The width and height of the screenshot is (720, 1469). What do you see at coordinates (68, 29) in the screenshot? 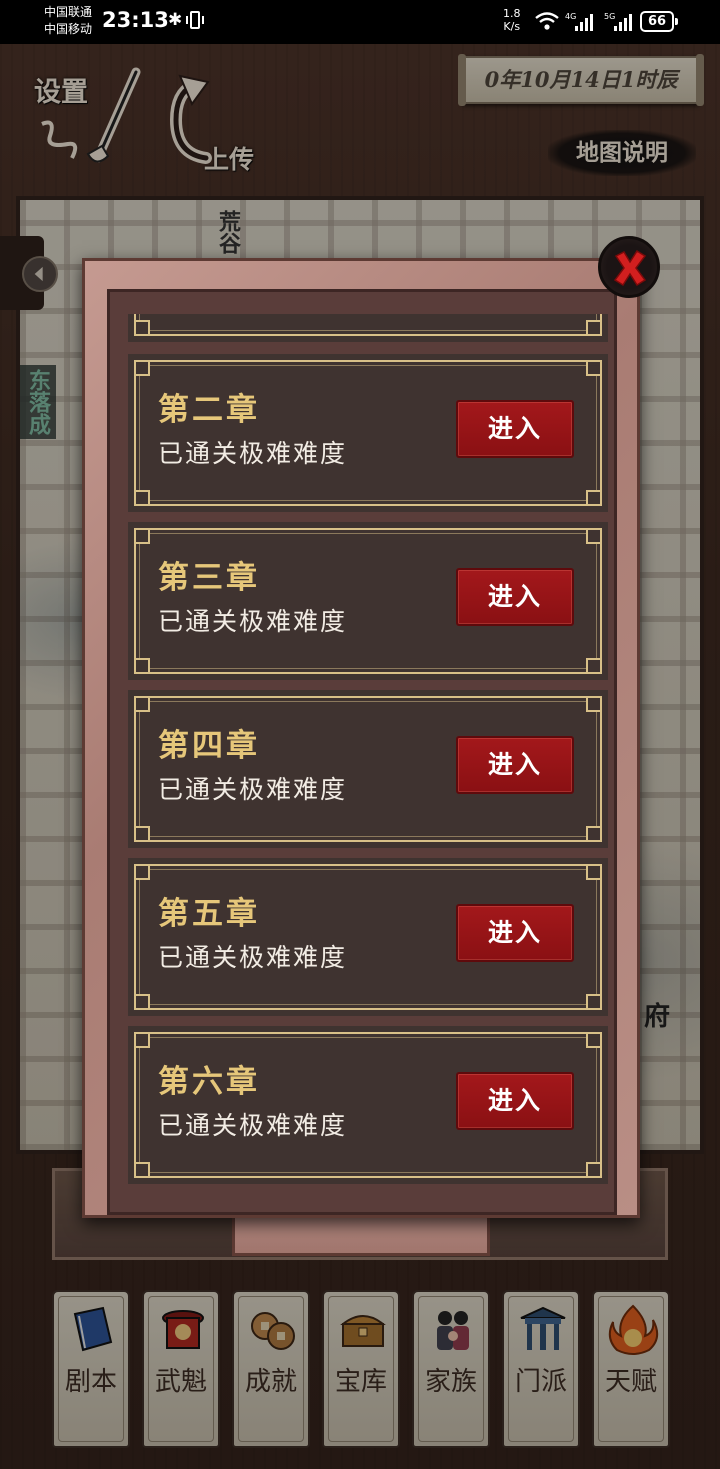
I see `carrier-2: 中国移动` at bounding box center [68, 29].